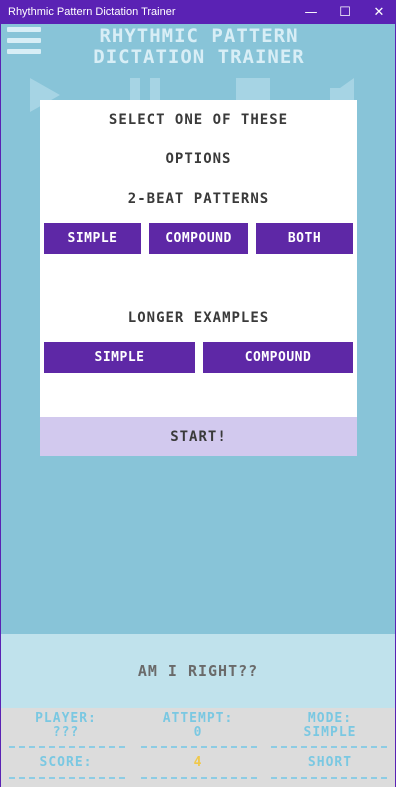 This screenshot has height=787, width=396. What do you see at coordinates (379, 12) in the screenshot?
I see `close-button: ✕` at bounding box center [379, 12].